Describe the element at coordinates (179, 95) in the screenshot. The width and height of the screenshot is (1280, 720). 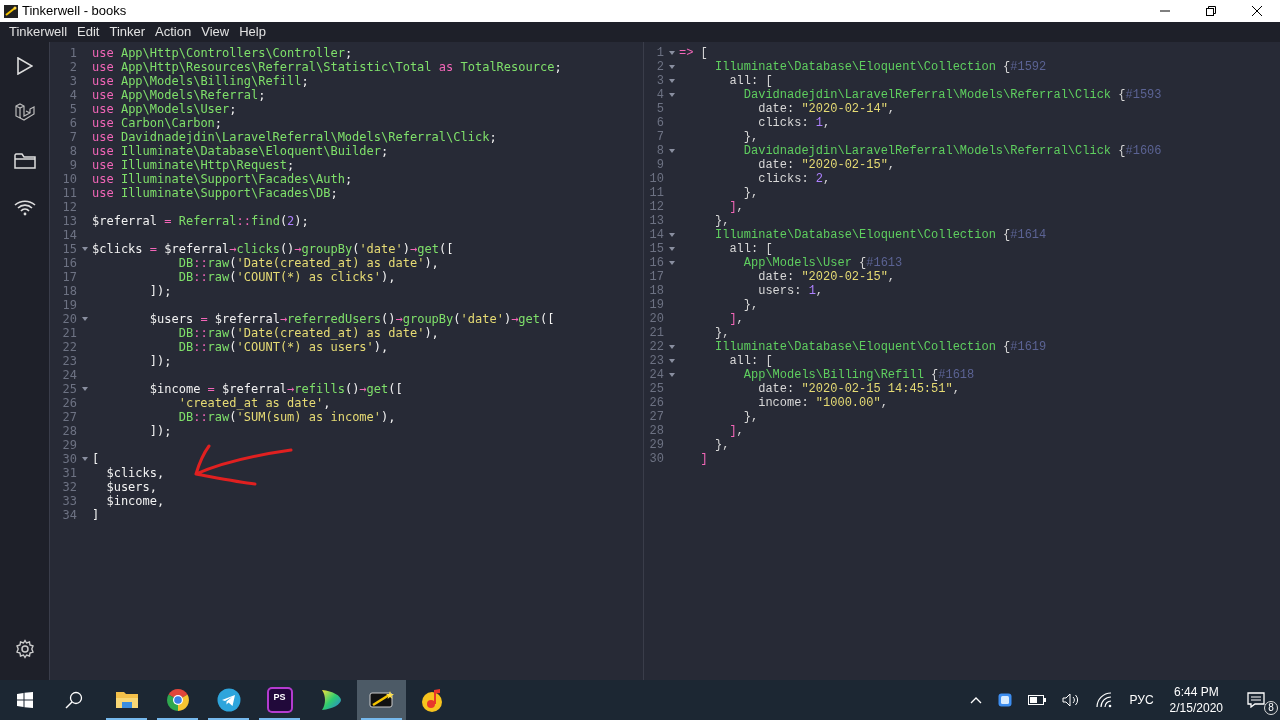
I see `code-line: use App\Models\Referral;` at that location.